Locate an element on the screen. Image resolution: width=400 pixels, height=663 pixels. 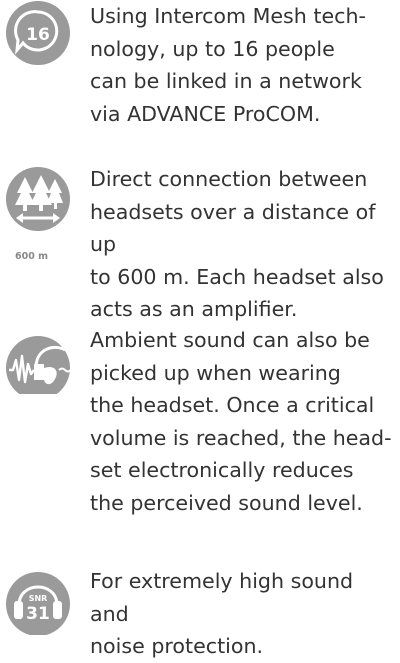
snr-label-top: SNR is located at coordinates (38, 598).